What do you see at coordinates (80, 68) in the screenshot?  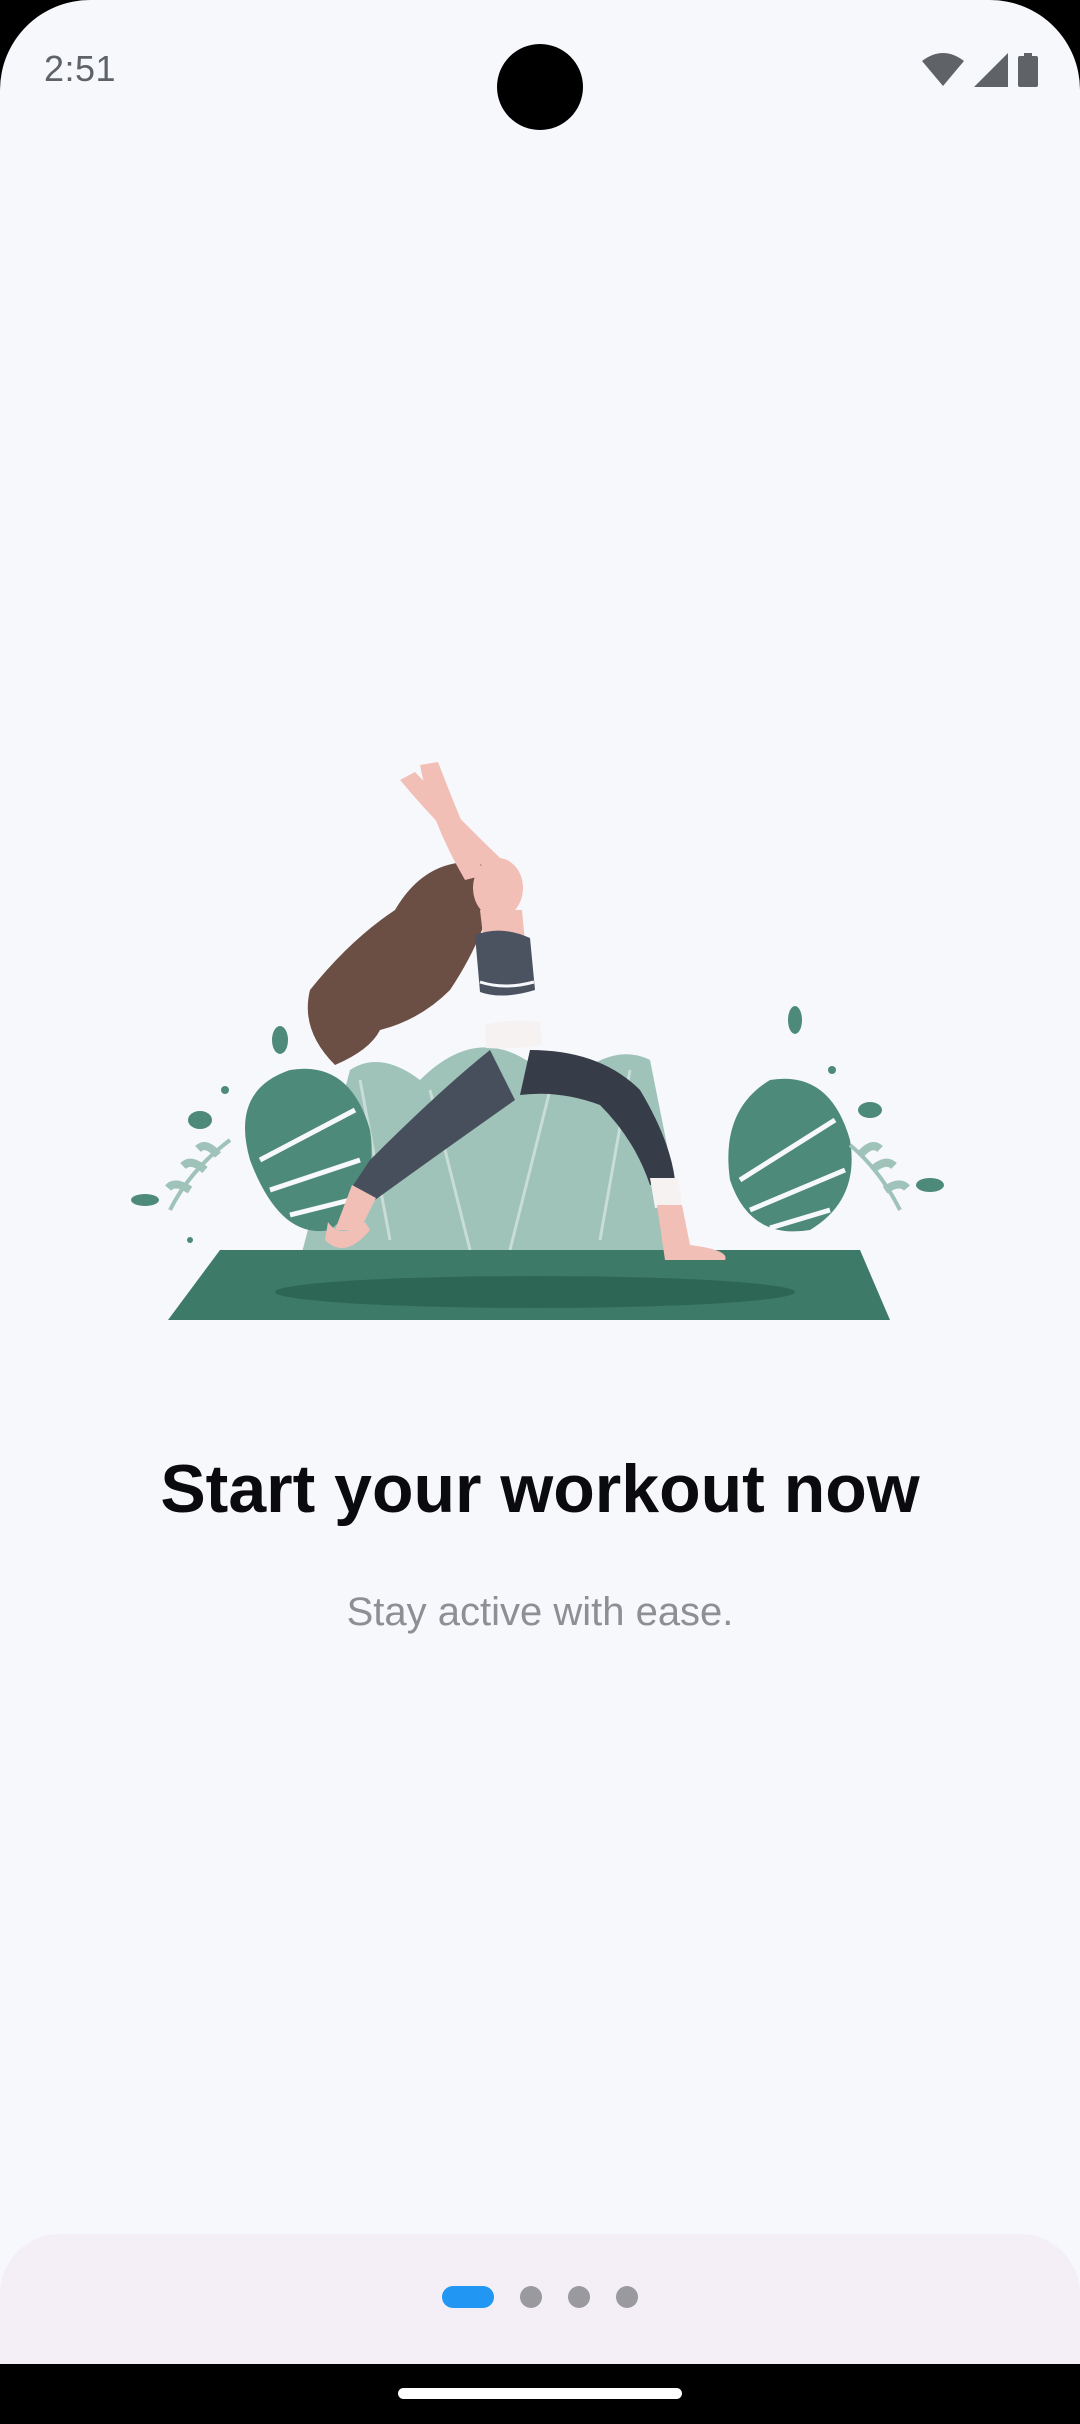 I see `status-time: 2:51` at bounding box center [80, 68].